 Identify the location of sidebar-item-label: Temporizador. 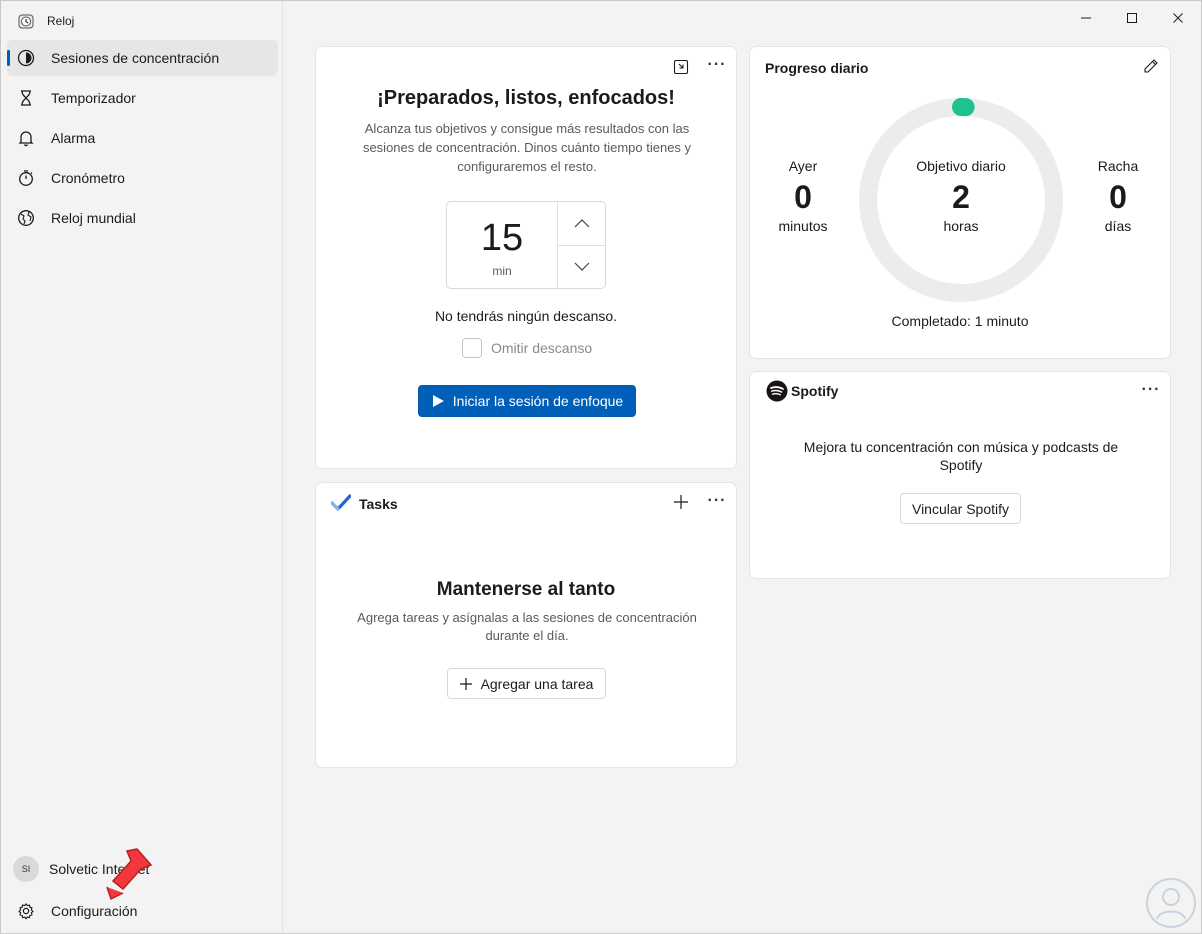
(93, 98).